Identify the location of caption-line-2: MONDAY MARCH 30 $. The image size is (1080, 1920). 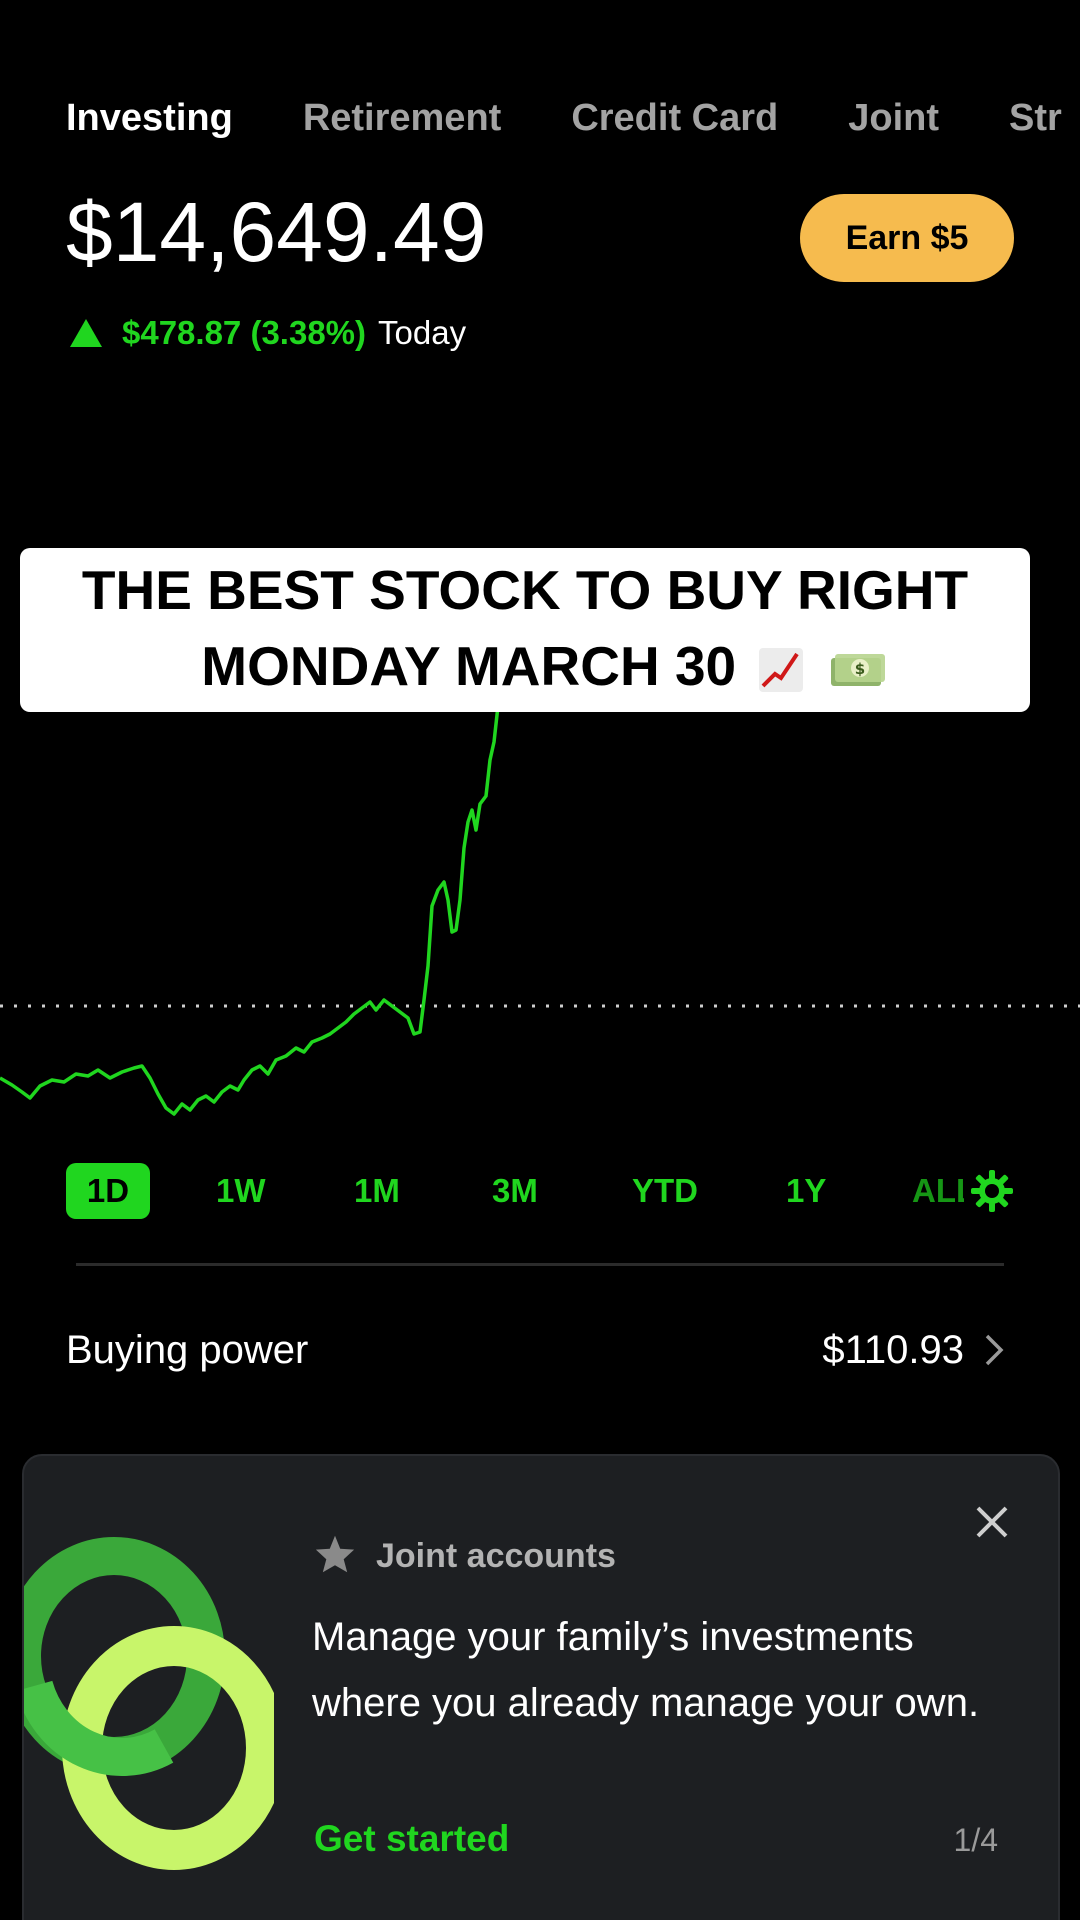
(543, 666).